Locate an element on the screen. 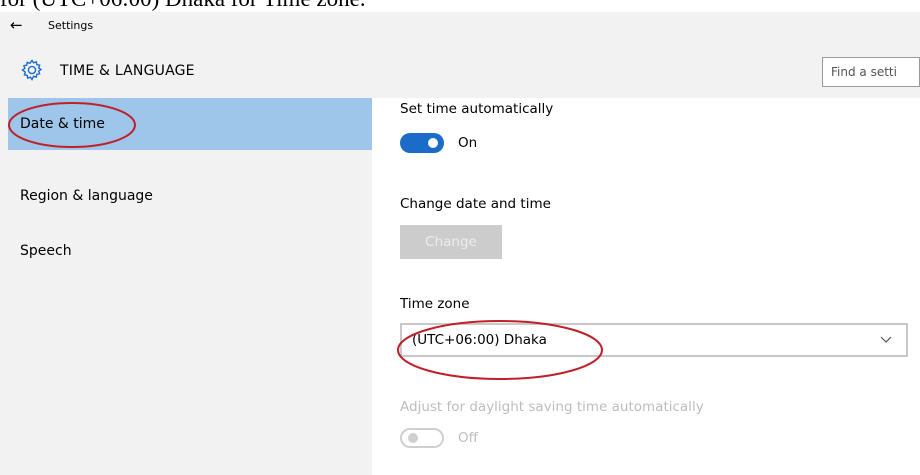 The width and height of the screenshot is (920, 475). sidebar-item-region-language: Region & language is located at coordinates (190, 196).